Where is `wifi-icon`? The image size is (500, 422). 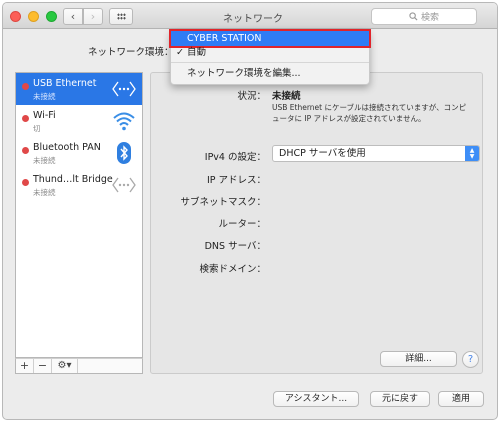
wifi-icon is located at coordinates (124, 121).